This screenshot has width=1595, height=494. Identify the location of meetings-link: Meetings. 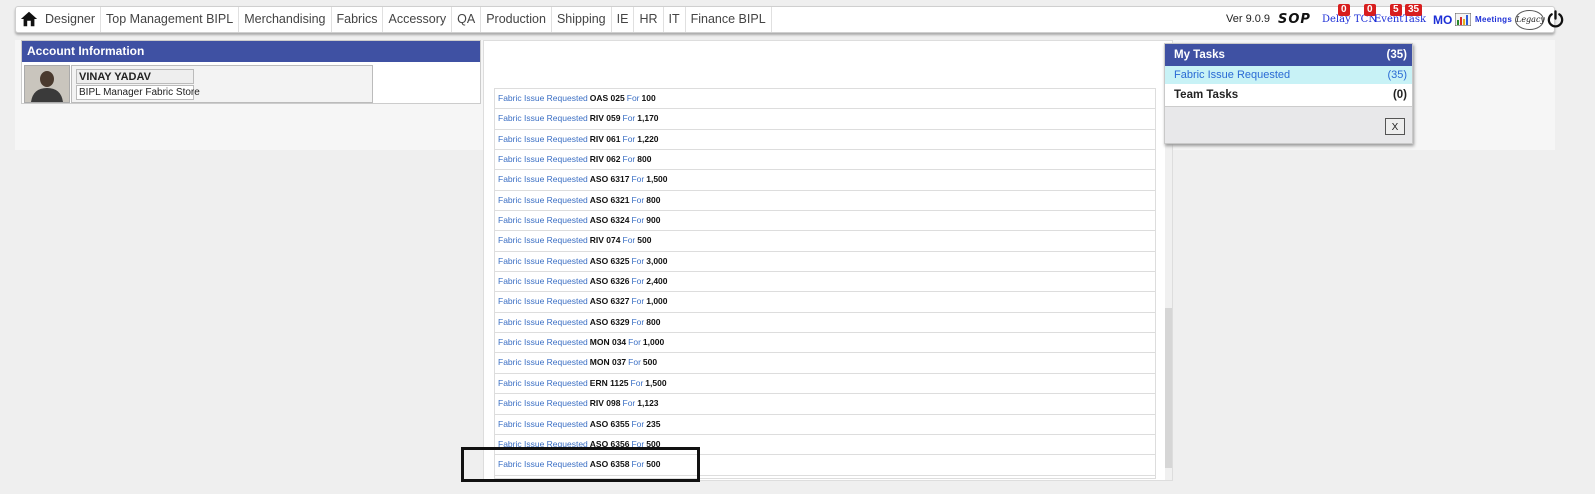
(1493, 19).